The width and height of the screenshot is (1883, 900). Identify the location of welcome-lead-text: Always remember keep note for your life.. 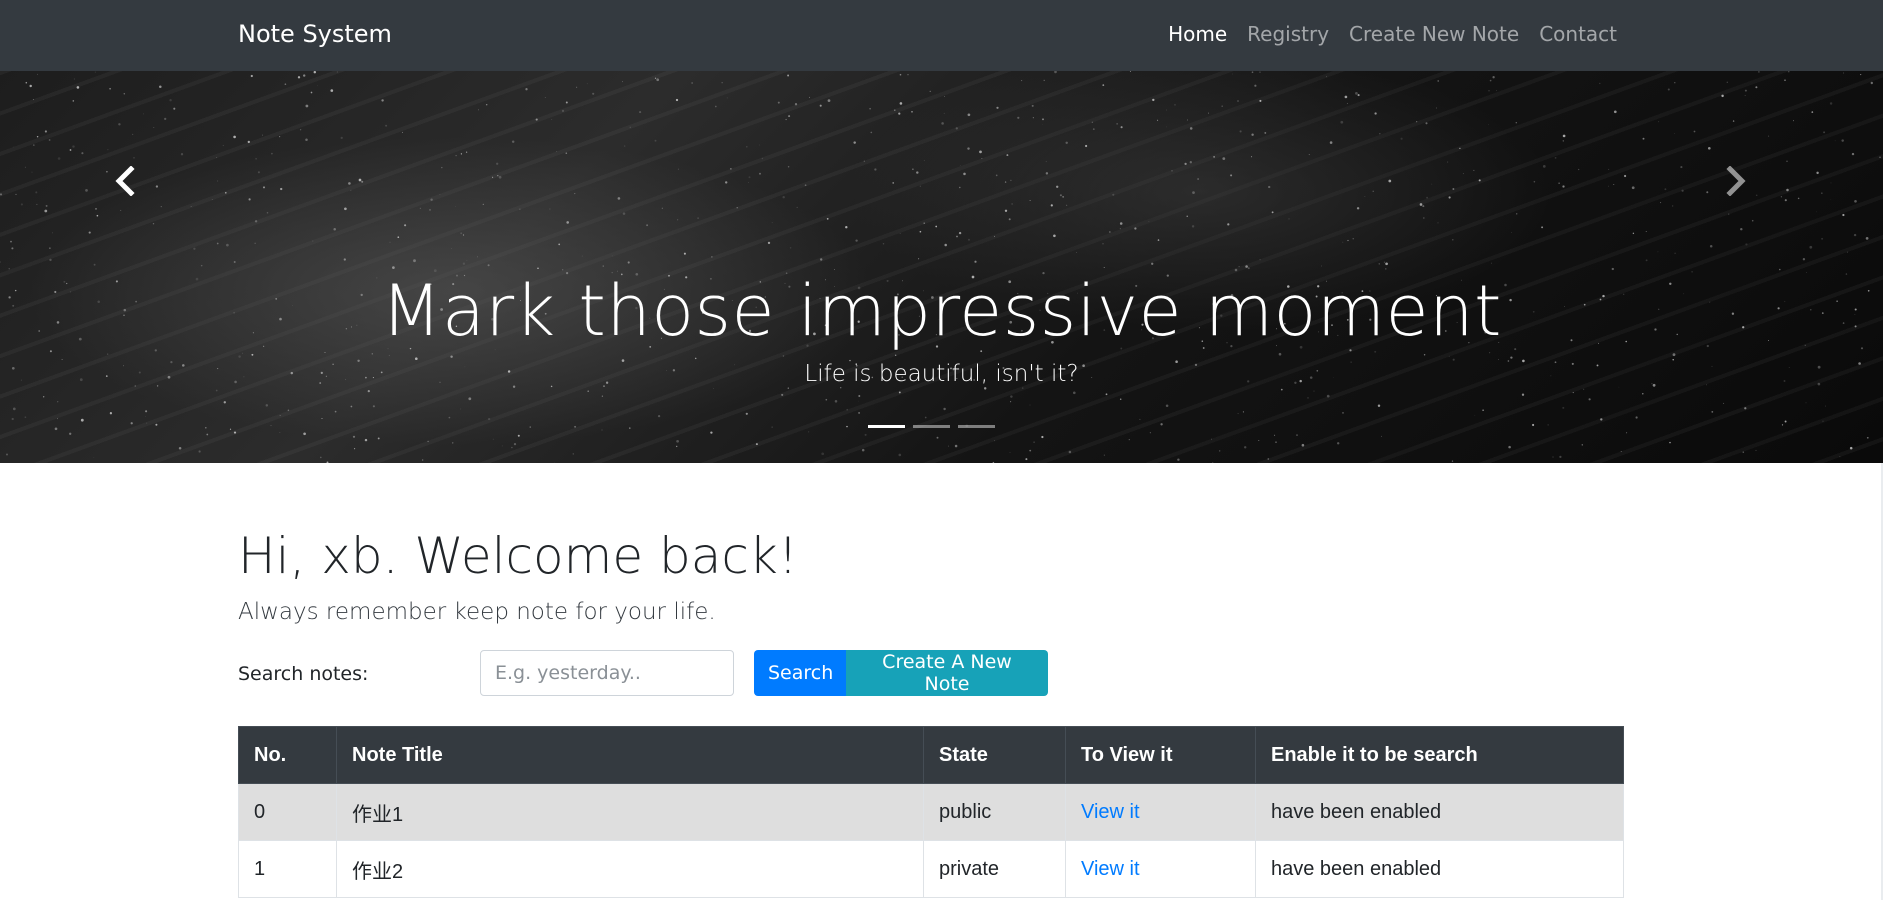
(477, 612).